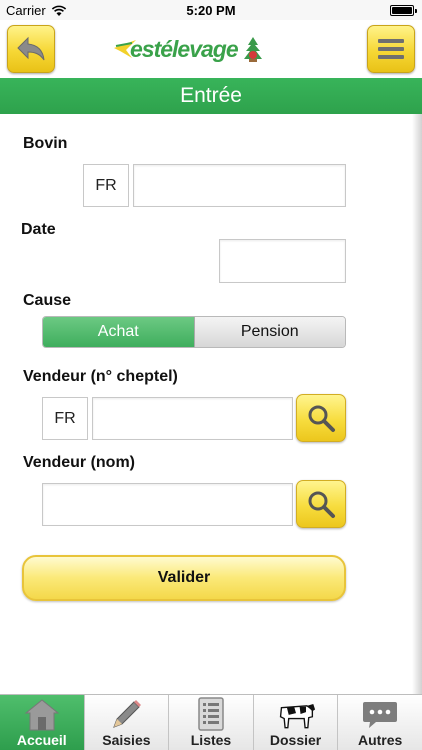 The height and width of the screenshot is (750, 422). Describe the element at coordinates (79, 462) in the screenshot. I see `vendeur-nom-label: Vendeur (nom)` at that location.